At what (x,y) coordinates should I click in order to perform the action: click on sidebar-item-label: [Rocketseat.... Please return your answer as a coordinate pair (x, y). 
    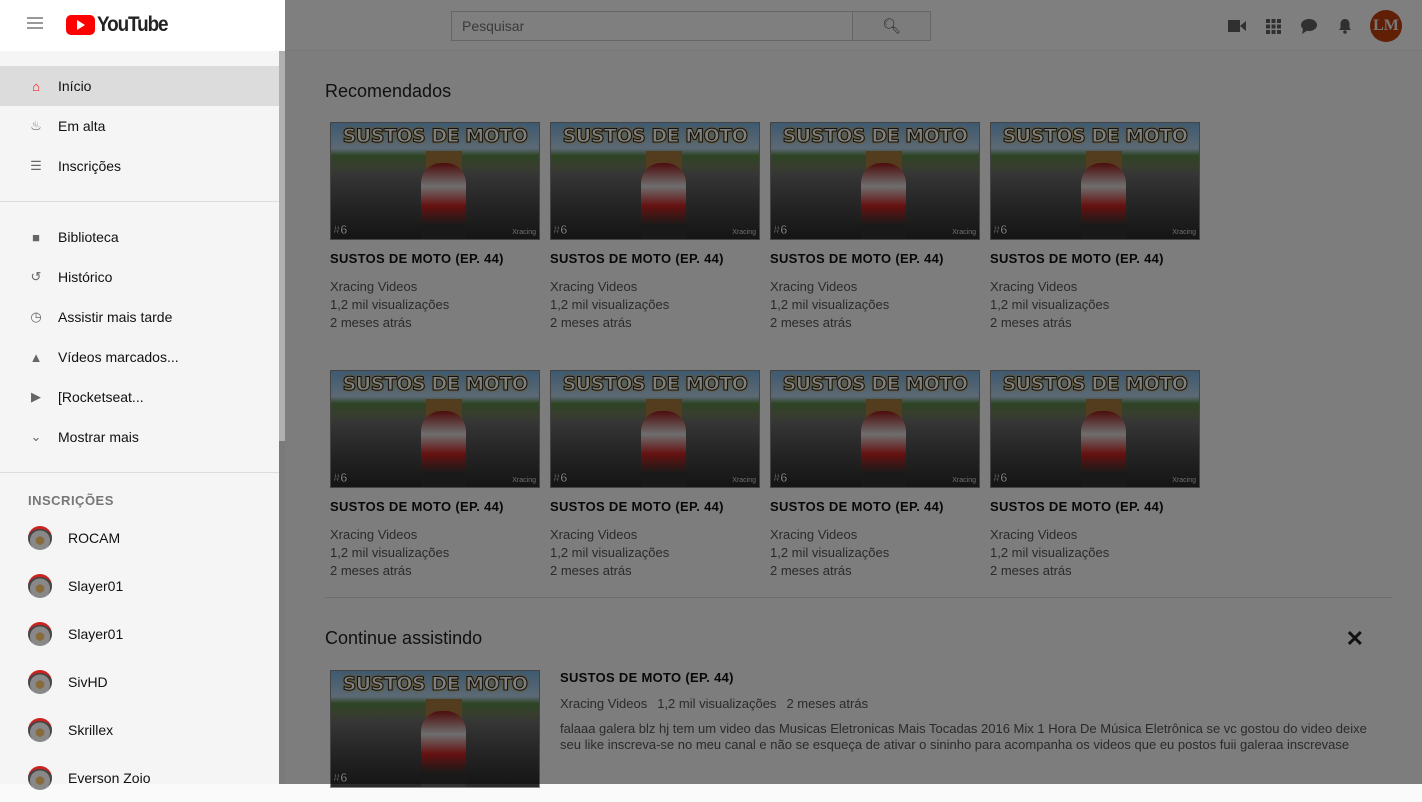
    Looking at the image, I should click on (101, 397).